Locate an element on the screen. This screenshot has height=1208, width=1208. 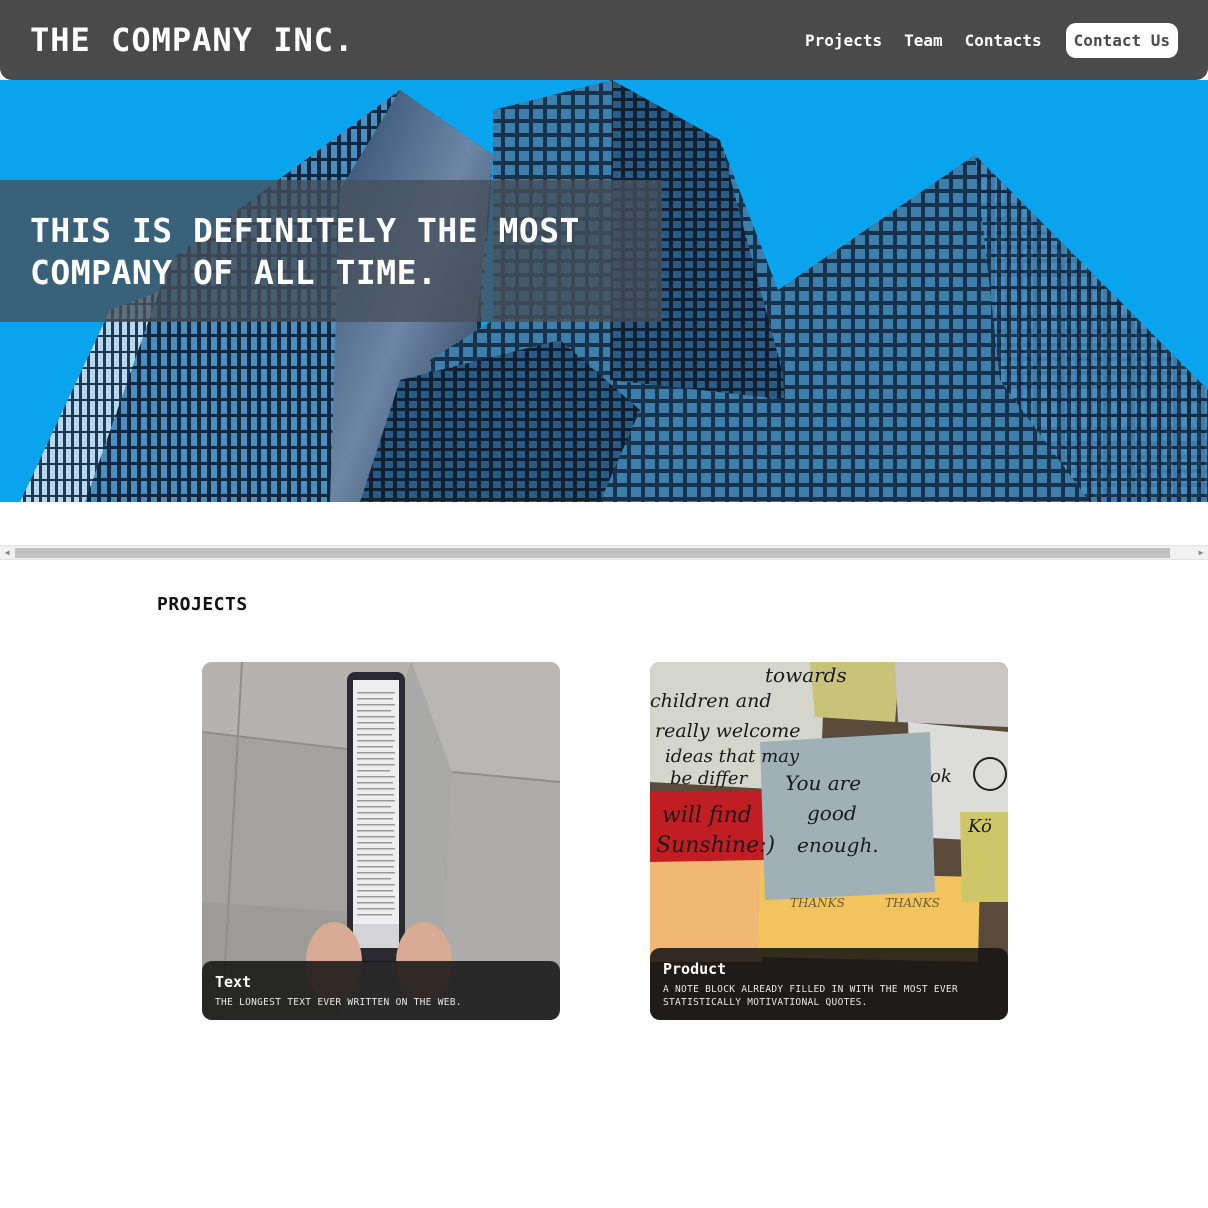
scroll-right-arrow-icon: ▶ is located at coordinates (1201, 553).